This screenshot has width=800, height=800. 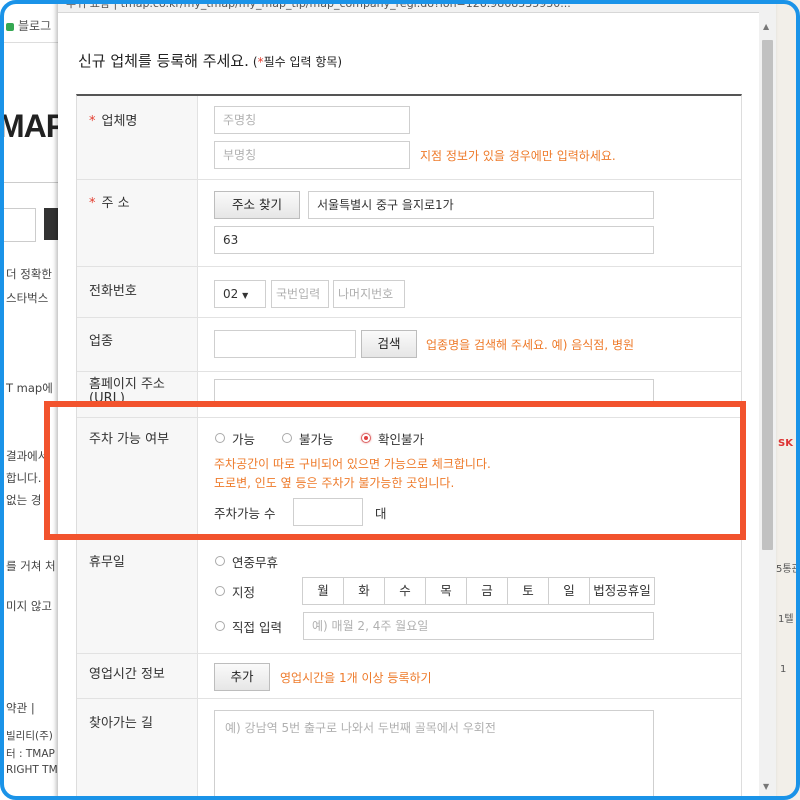 What do you see at coordinates (257, 205) in the screenshot?
I see `find-address-button: 주소 찾기` at bounding box center [257, 205].